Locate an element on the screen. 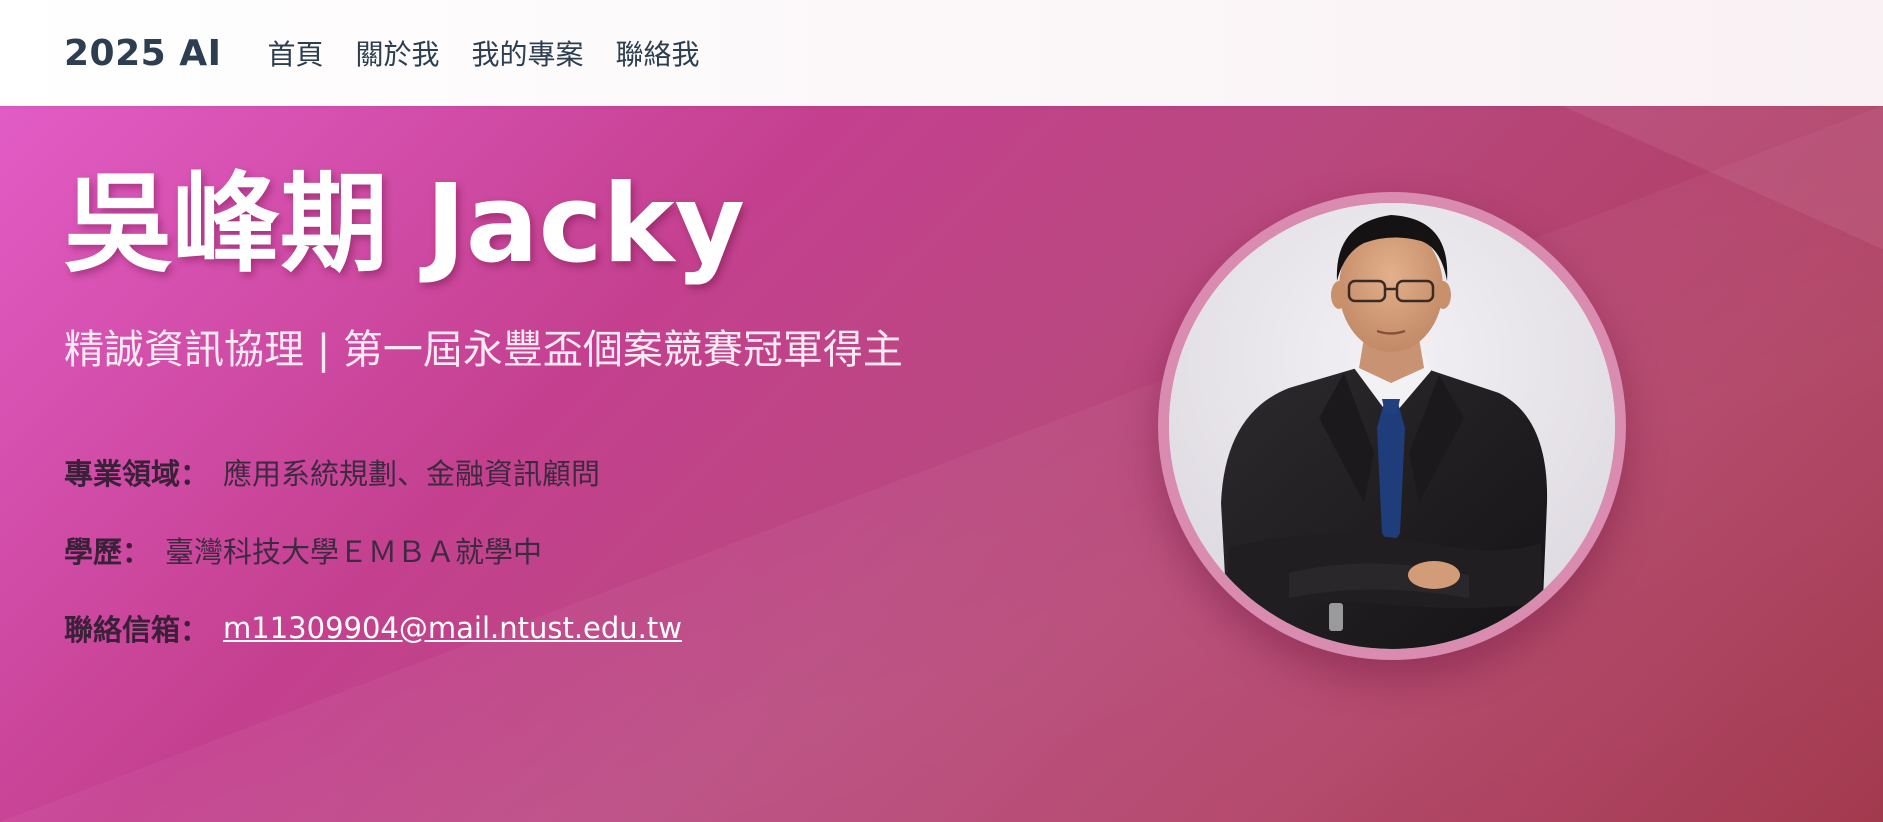 This screenshot has height=822, width=1883. info-label-email: 聯絡信箱： is located at coordinates (137, 629).